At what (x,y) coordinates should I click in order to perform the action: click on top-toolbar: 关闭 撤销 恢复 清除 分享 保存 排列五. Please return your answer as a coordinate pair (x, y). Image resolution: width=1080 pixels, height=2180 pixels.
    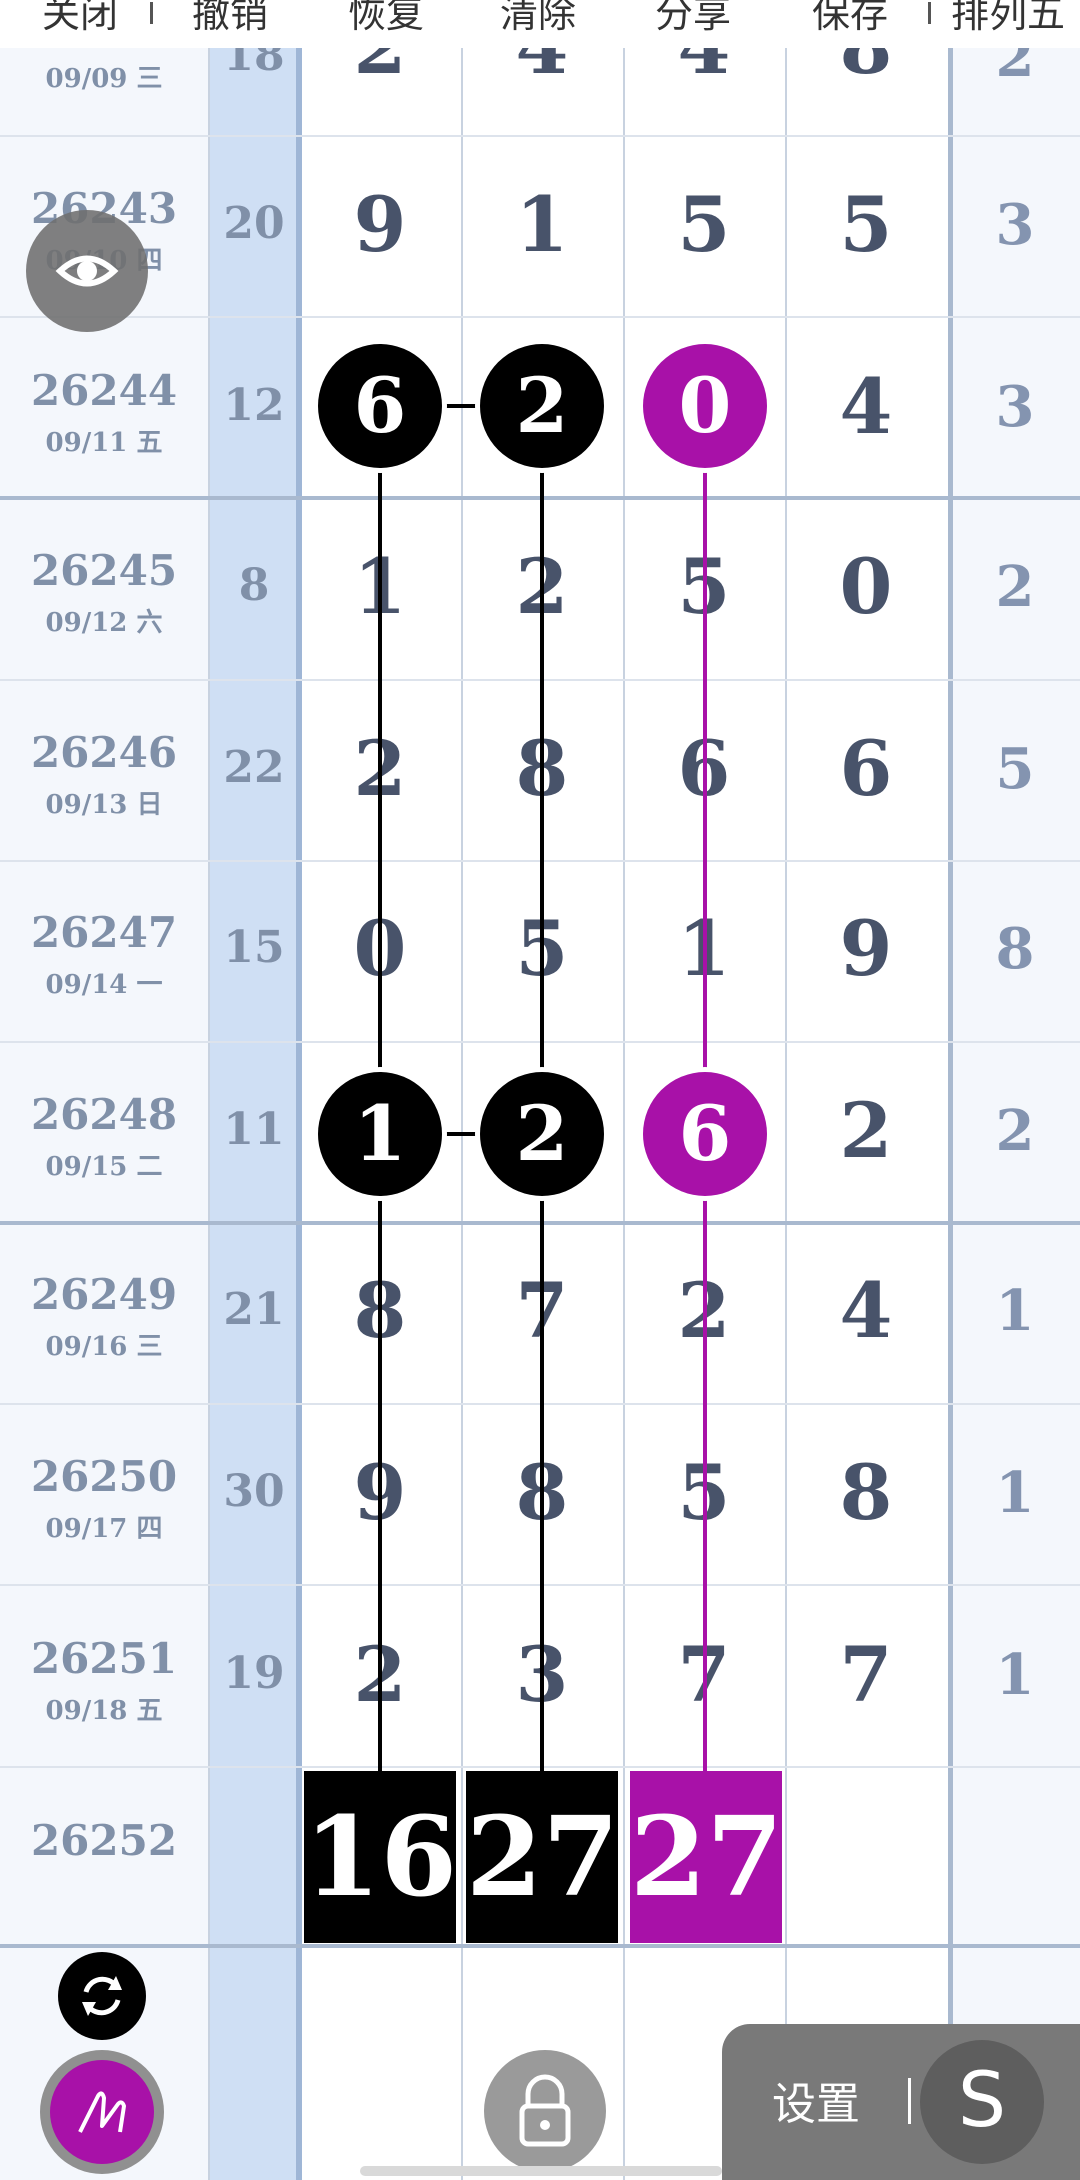
    Looking at the image, I should click on (540, 24).